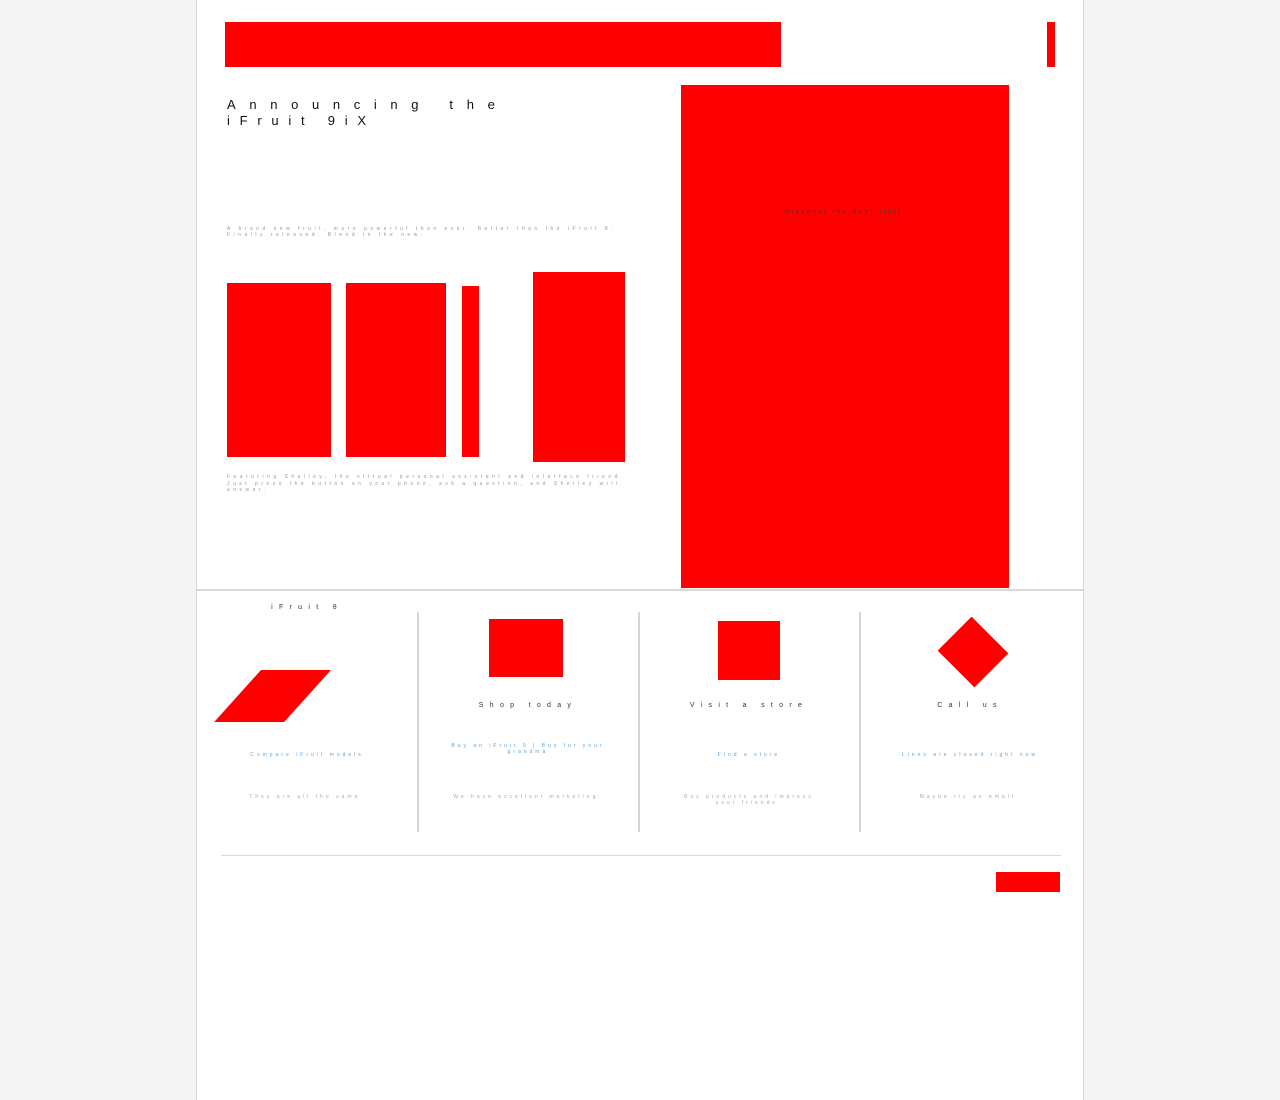 This screenshot has height=1100, width=1280. What do you see at coordinates (973, 652) in the screenshot?
I see `call-image` at bounding box center [973, 652].